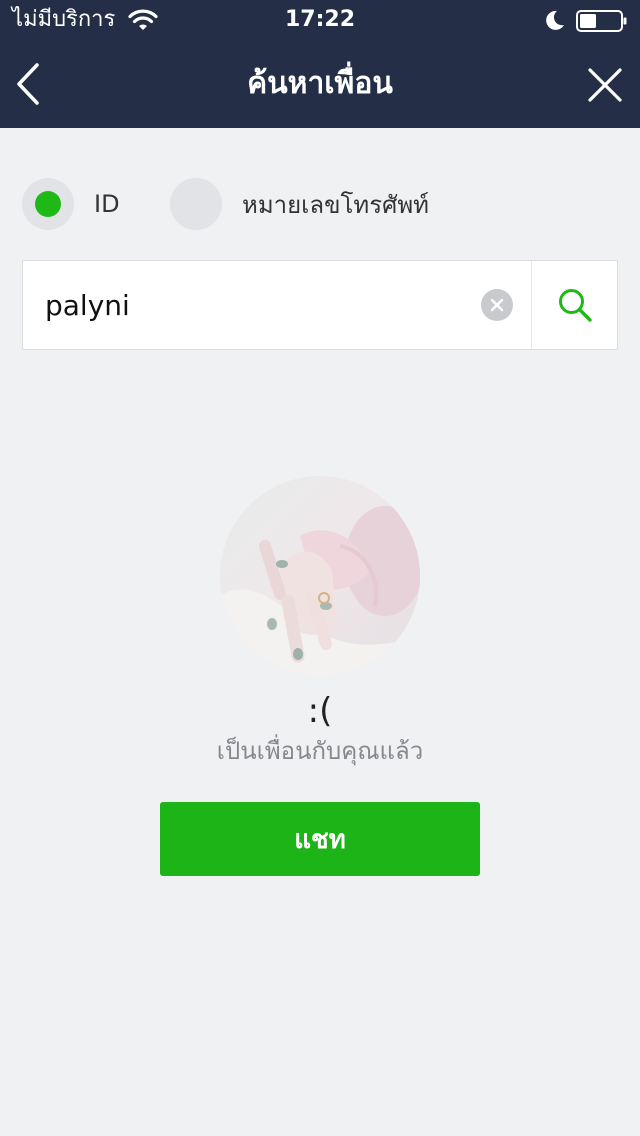 The image size is (640, 1136). I want to click on radio-label-id: ID, so click(107, 204).